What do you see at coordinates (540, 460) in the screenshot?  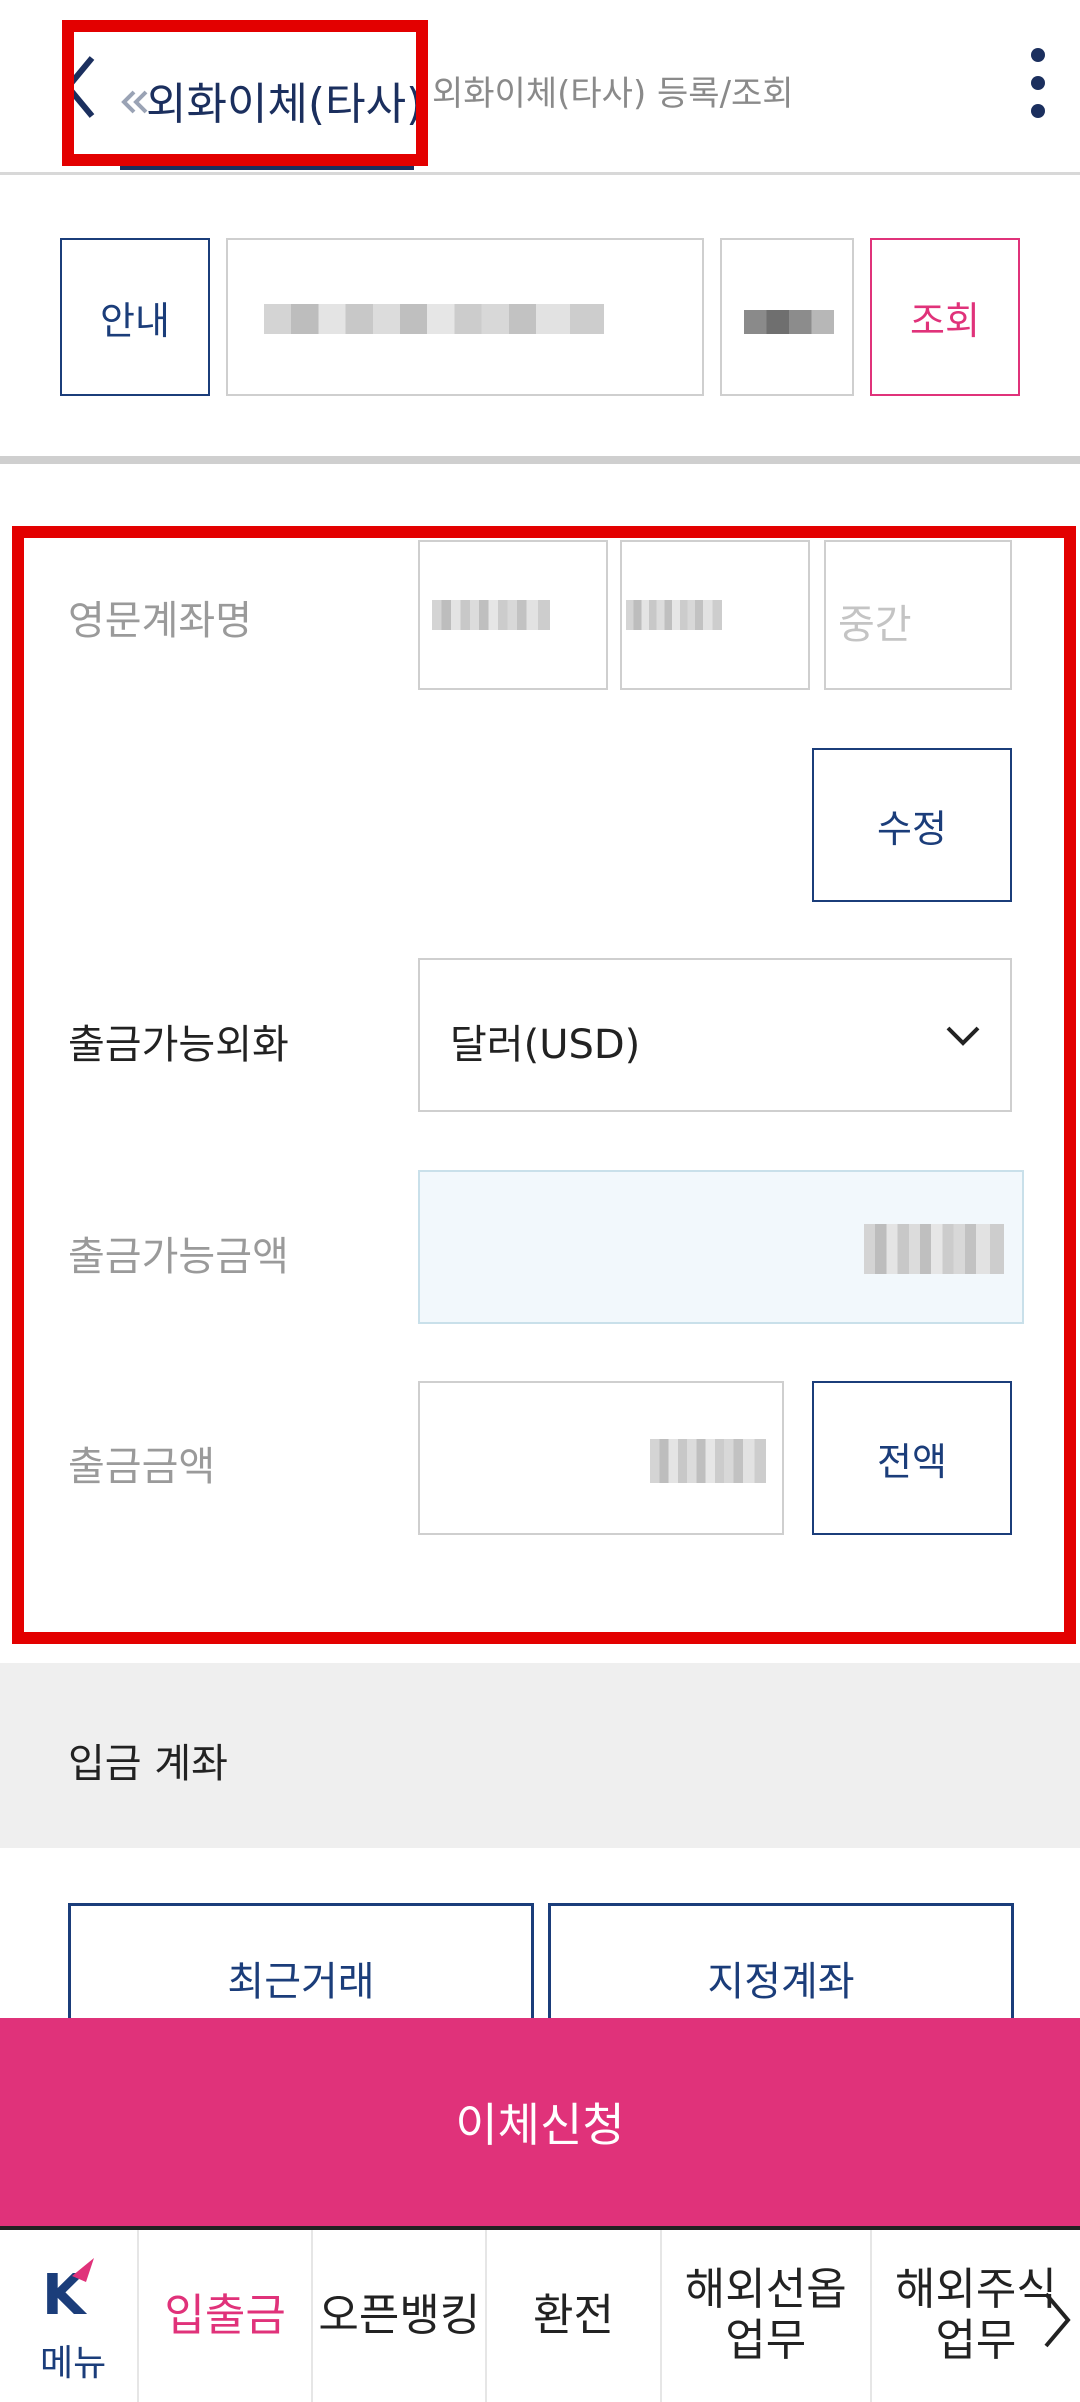 I see `section-divider` at bounding box center [540, 460].